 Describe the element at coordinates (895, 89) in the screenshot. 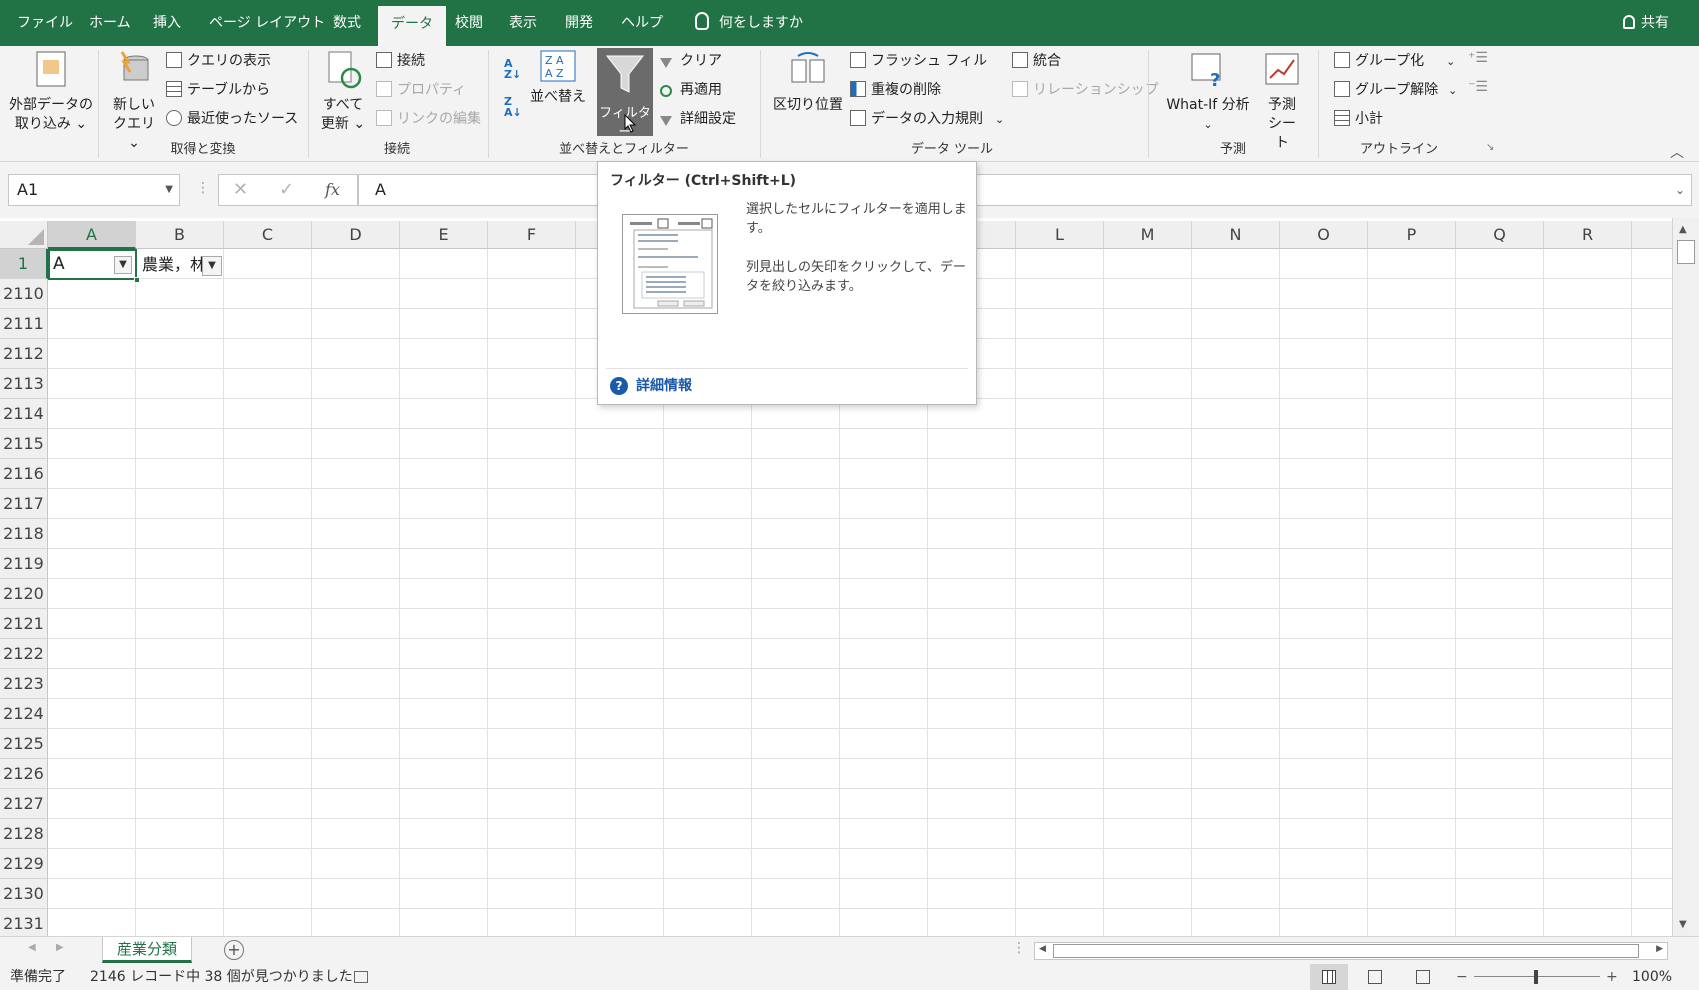

I see `remove-duplicates-button: 重複の削除` at that location.